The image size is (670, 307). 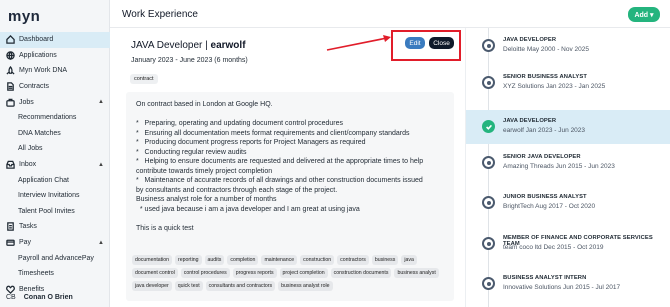 I want to click on sidebar-item-label: Timesheets, so click(x=36, y=274).